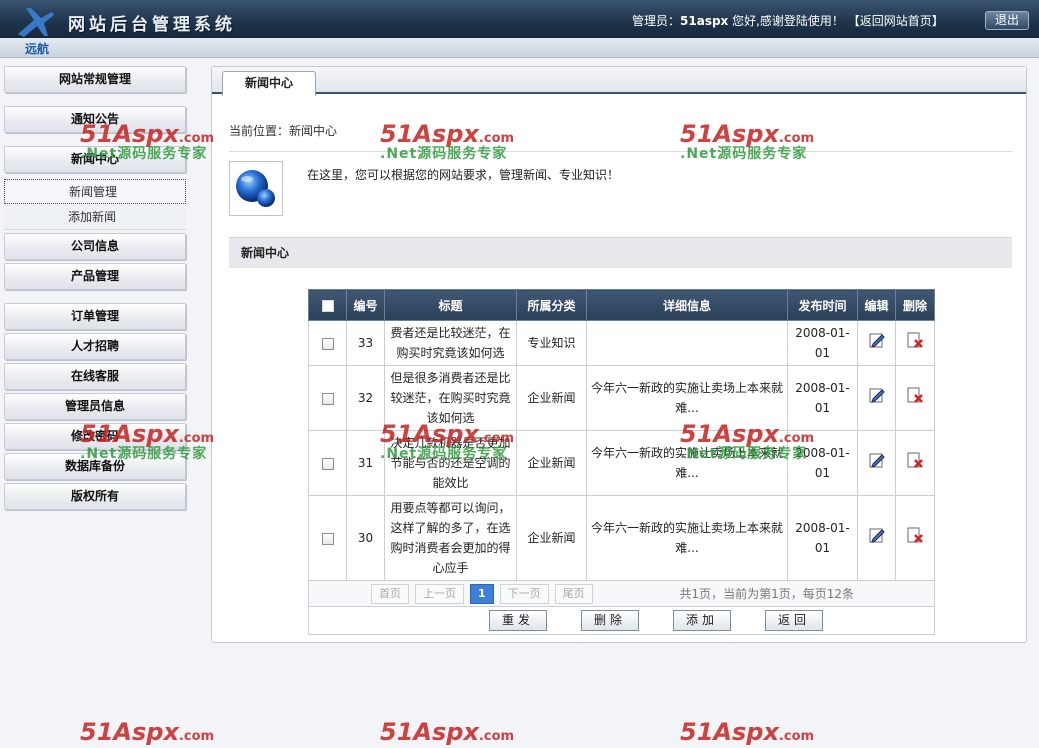  Describe the element at coordinates (95, 276) in the screenshot. I see `sidebar-item-products: 产品管理` at that location.